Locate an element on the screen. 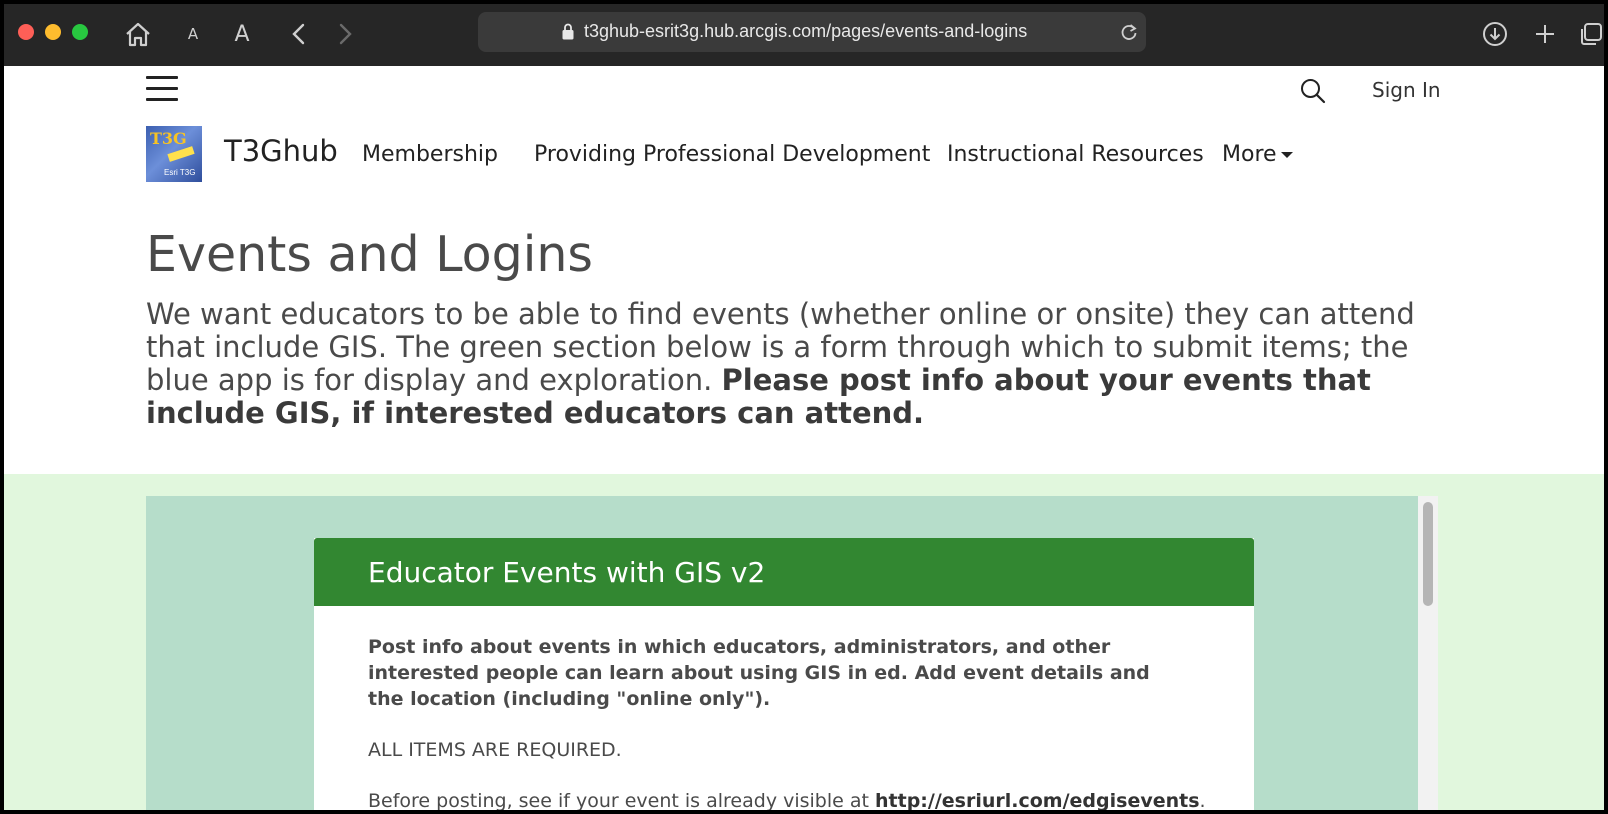  menu-icon is located at coordinates (162, 89).